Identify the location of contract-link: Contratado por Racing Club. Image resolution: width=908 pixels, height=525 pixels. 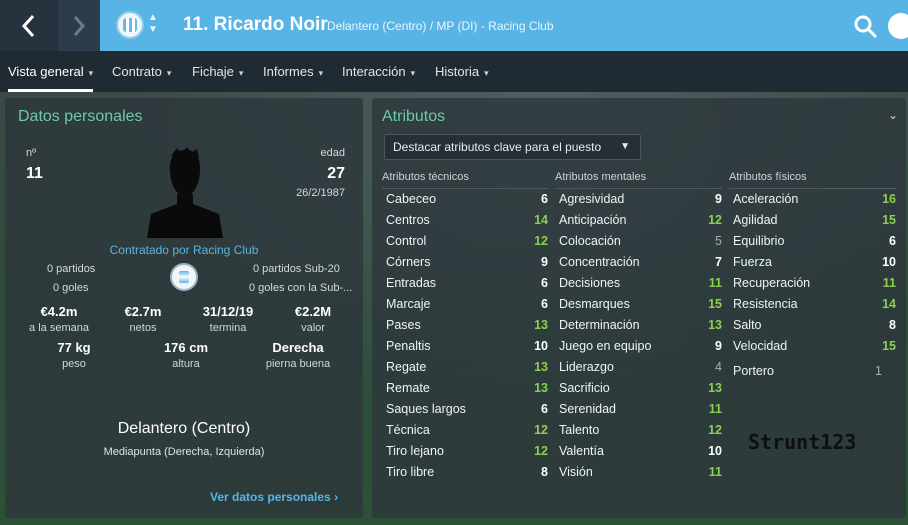
(184, 250).